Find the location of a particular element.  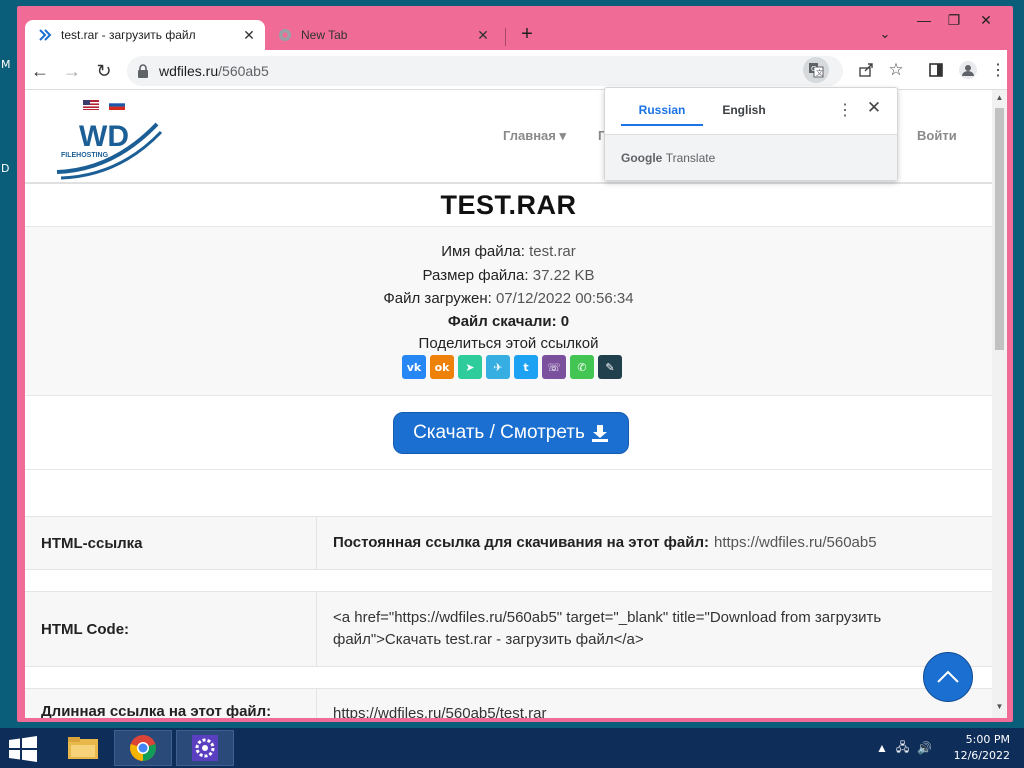

new-tab-button: + is located at coordinates (527, 34).